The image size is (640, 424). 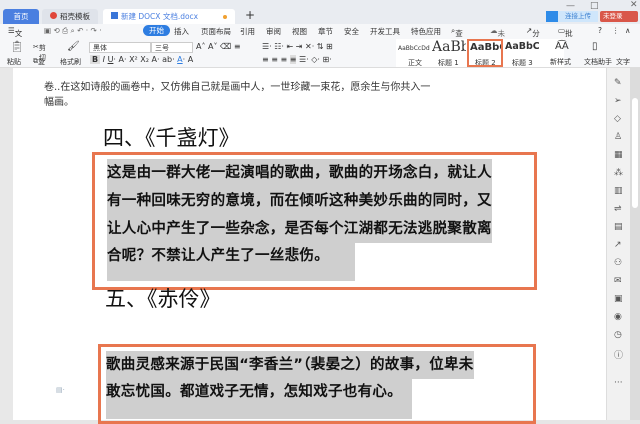 What do you see at coordinates (415, 63) in the screenshot?
I see `style-normal-label: 正文` at bounding box center [415, 63].